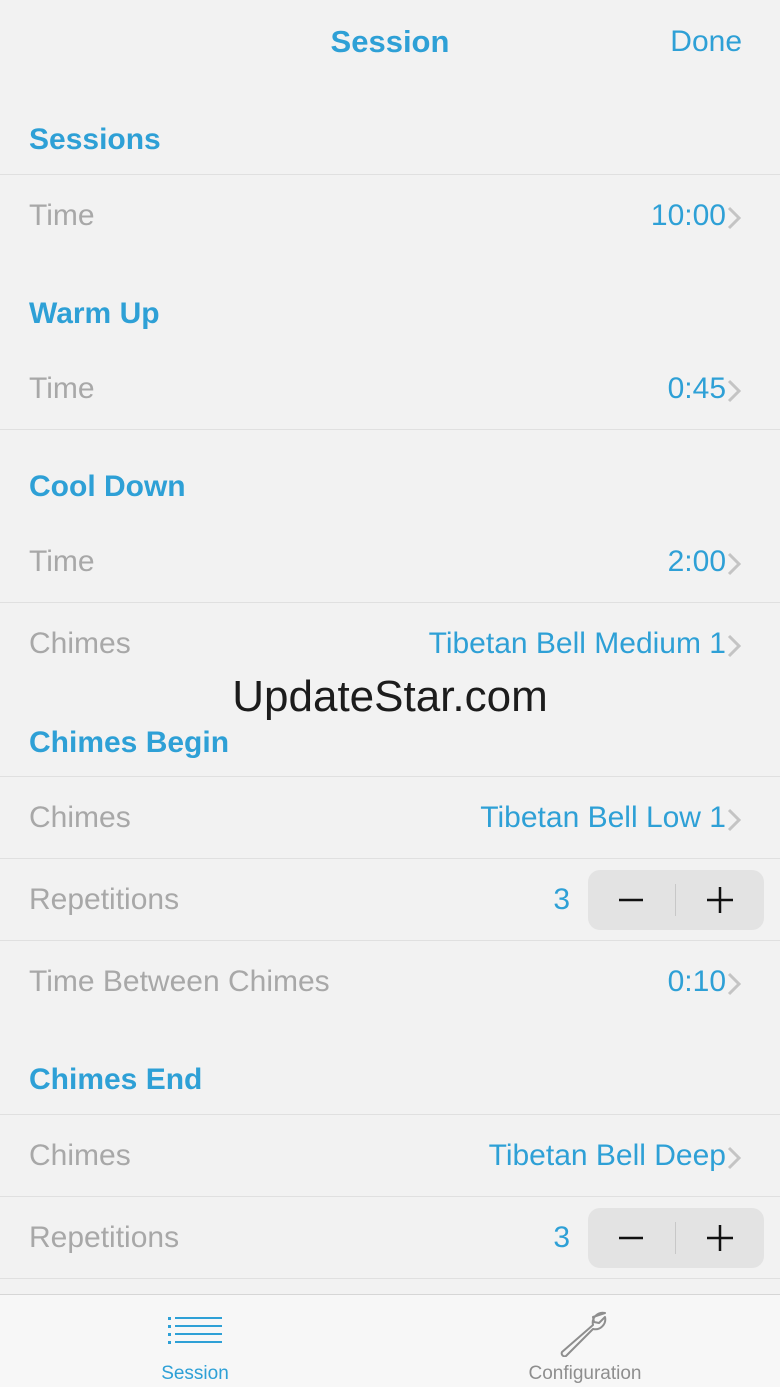 Image resolution: width=780 pixels, height=1387 pixels. What do you see at coordinates (390, 982) in the screenshot?
I see `time-between-chimes-row: Time Between Chimes 0:10` at bounding box center [390, 982].